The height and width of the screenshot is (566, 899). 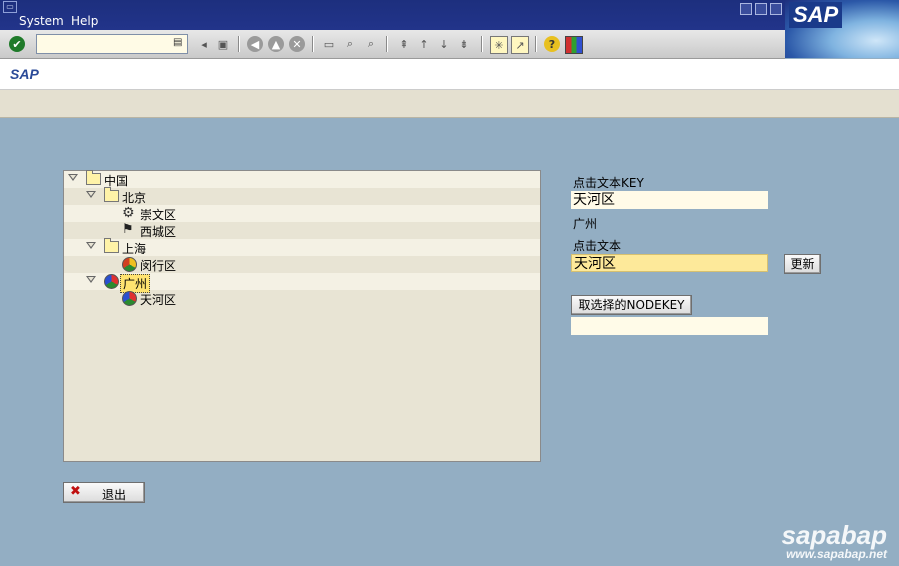 What do you see at coordinates (17, 44) in the screenshot?
I see `enter-icon: ✔` at bounding box center [17, 44].